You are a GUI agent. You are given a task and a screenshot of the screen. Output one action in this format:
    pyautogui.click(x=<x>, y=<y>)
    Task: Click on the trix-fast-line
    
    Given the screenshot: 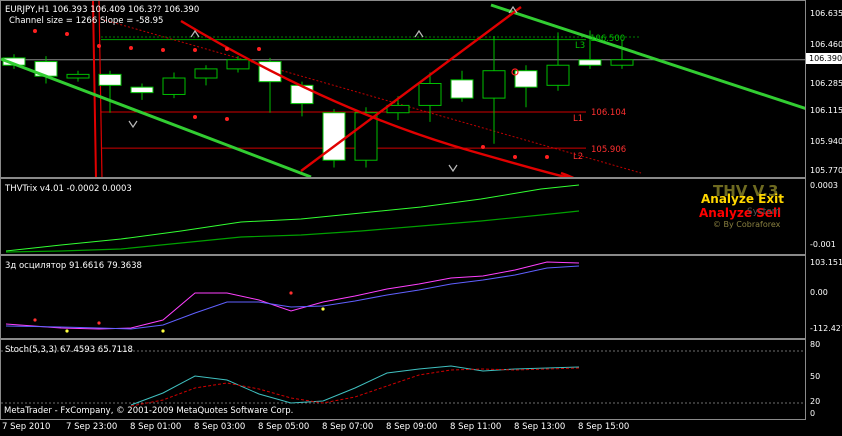 What is the action you would take?
    pyautogui.click(x=292, y=218)
    